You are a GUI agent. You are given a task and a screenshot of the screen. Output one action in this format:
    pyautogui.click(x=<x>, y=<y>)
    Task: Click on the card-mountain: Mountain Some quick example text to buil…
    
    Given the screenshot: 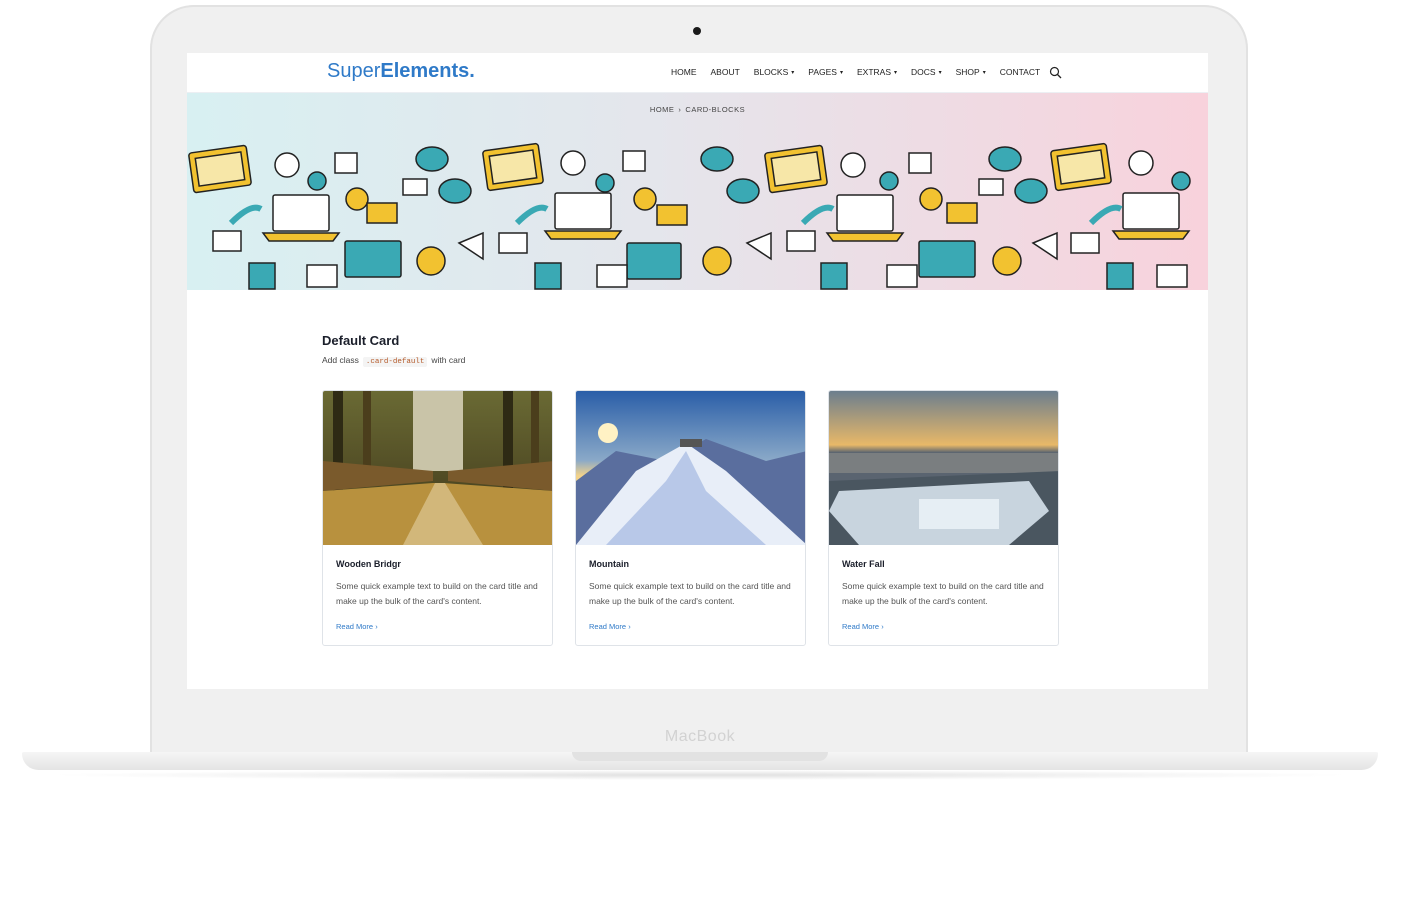 What is the action you would take?
    pyautogui.click(x=690, y=518)
    